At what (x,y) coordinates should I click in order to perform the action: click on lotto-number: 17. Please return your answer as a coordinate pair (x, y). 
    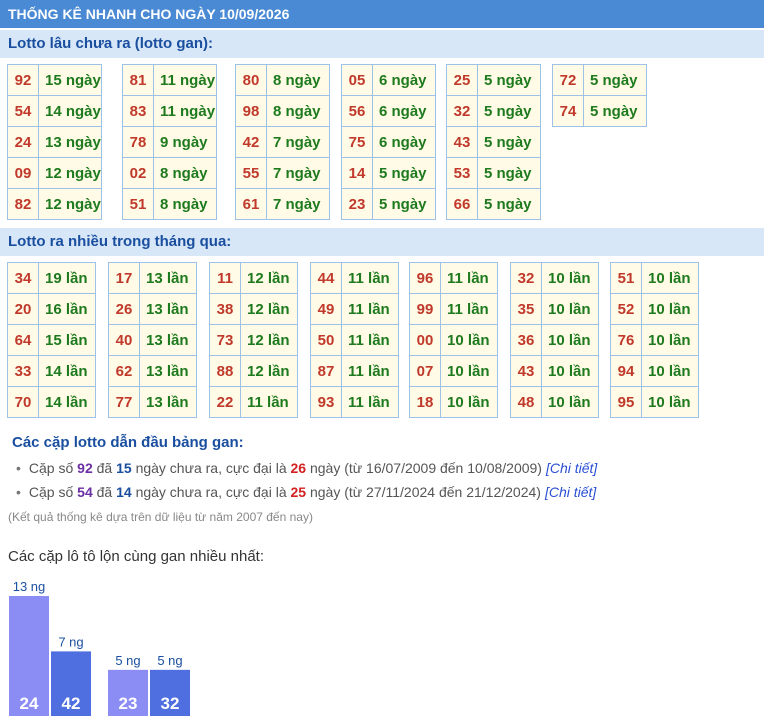
    Looking at the image, I should click on (124, 278).